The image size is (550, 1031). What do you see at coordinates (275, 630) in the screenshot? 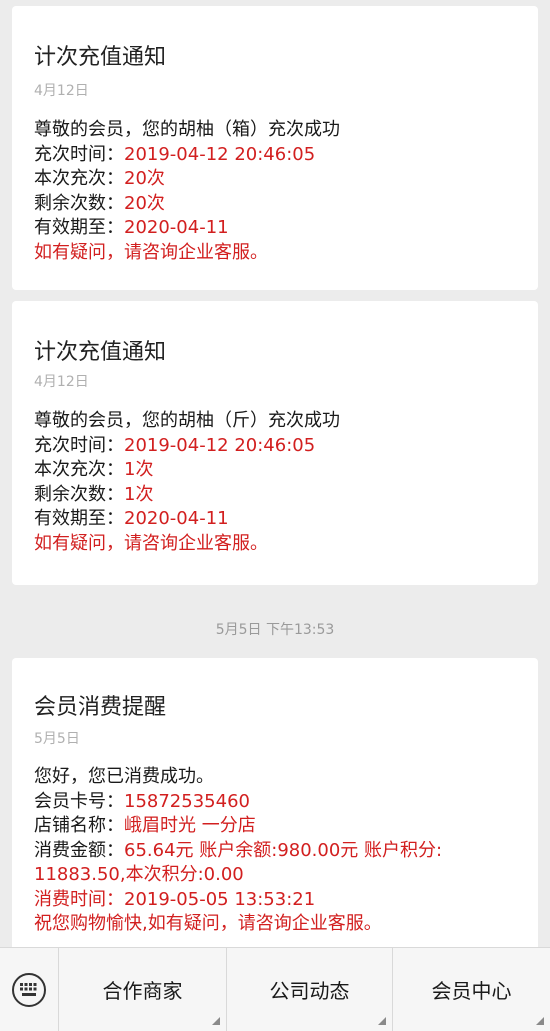
I see `chat-timestamp: 5月5日 下午13:53` at bounding box center [275, 630].